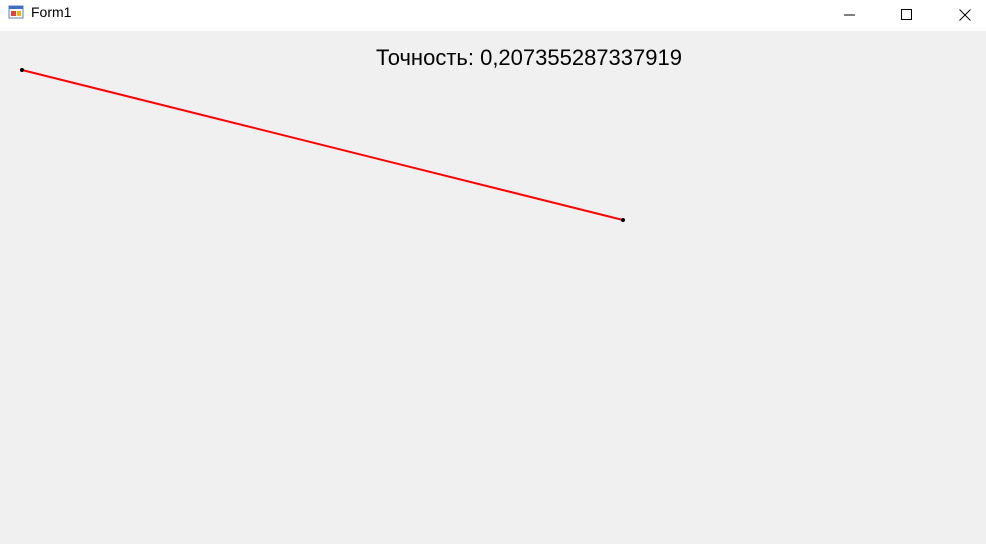  I want to click on minimize-button, so click(850, 15).